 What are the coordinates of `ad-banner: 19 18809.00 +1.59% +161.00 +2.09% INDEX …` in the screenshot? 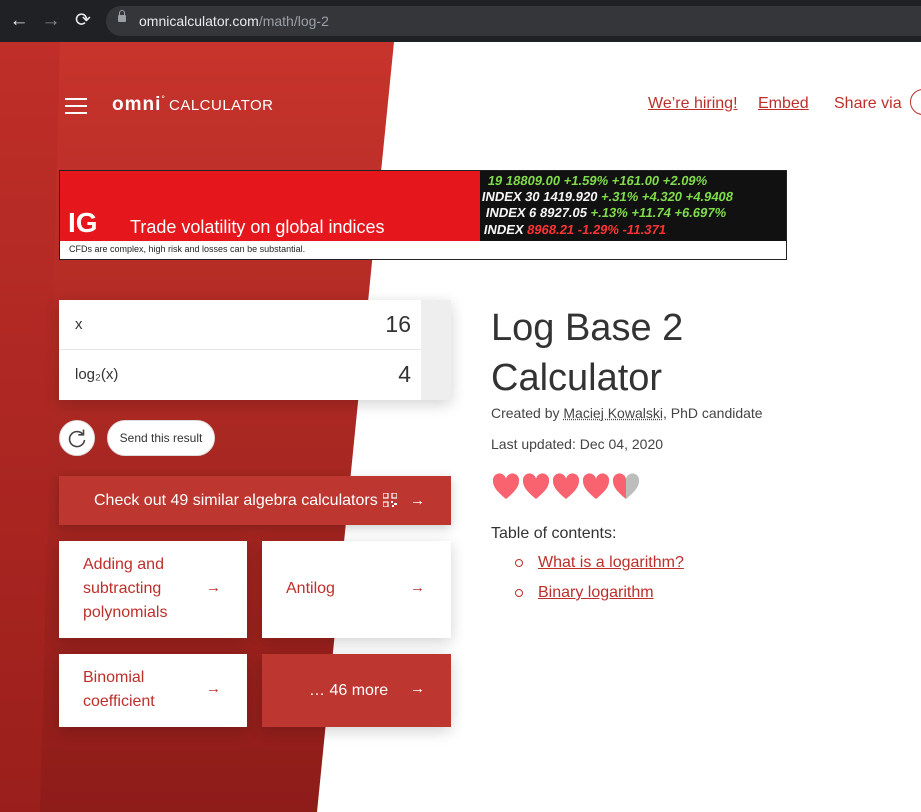 It's located at (423, 215).